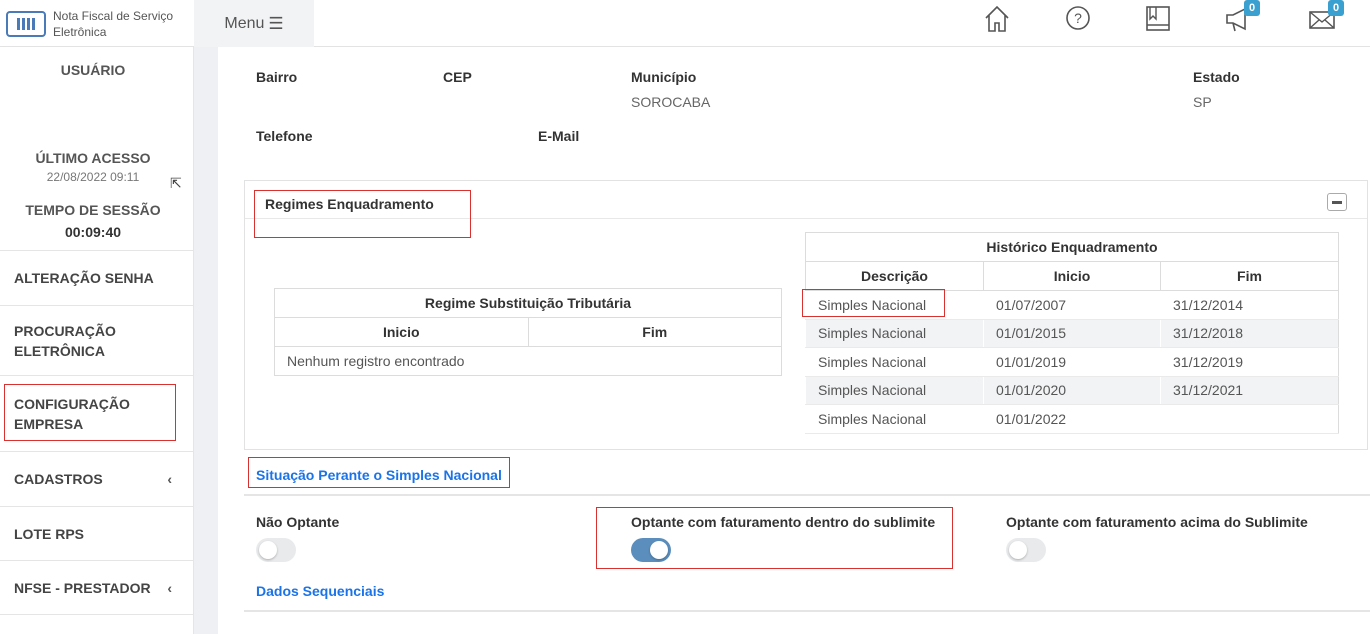 This screenshot has height=634, width=1370. Describe the element at coordinates (1159, 19) in the screenshot. I see `book-icon` at that location.